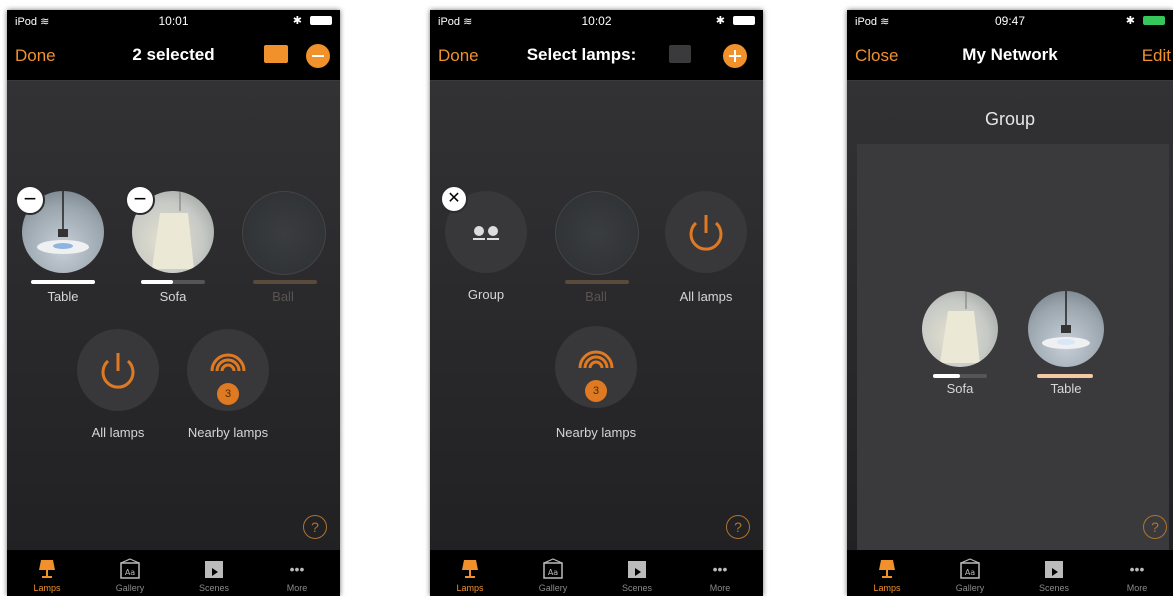  What do you see at coordinates (735, 56) in the screenshot?
I see `add-button` at bounding box center [735, 56].